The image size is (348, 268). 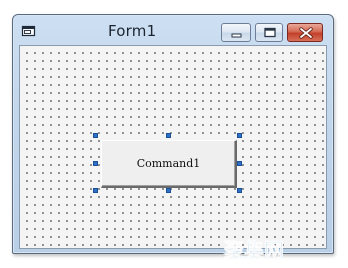 I want to click on resize-handle-bottom-left, so click(x=95, y=190).